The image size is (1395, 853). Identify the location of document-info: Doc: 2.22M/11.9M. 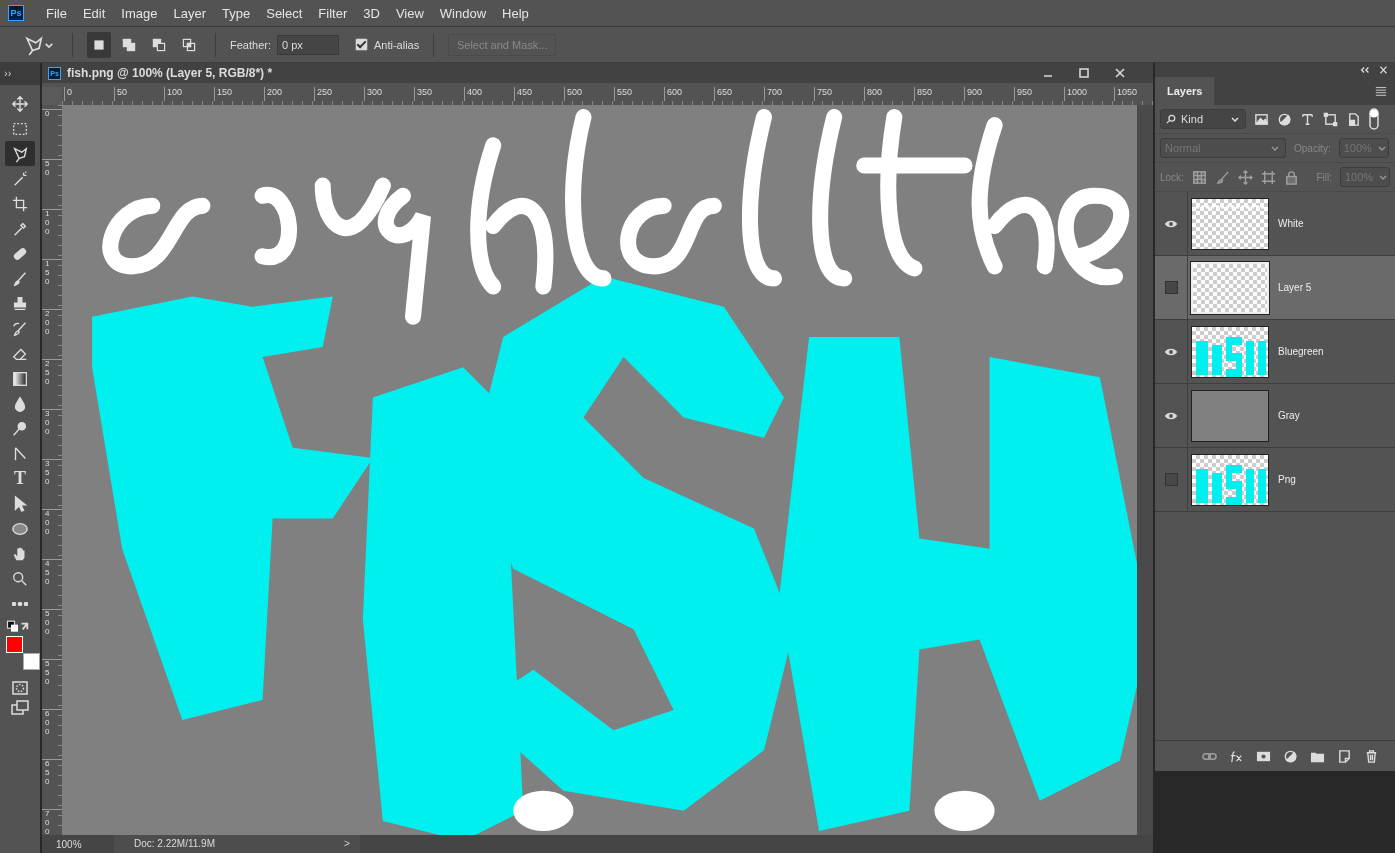
(224, 844).